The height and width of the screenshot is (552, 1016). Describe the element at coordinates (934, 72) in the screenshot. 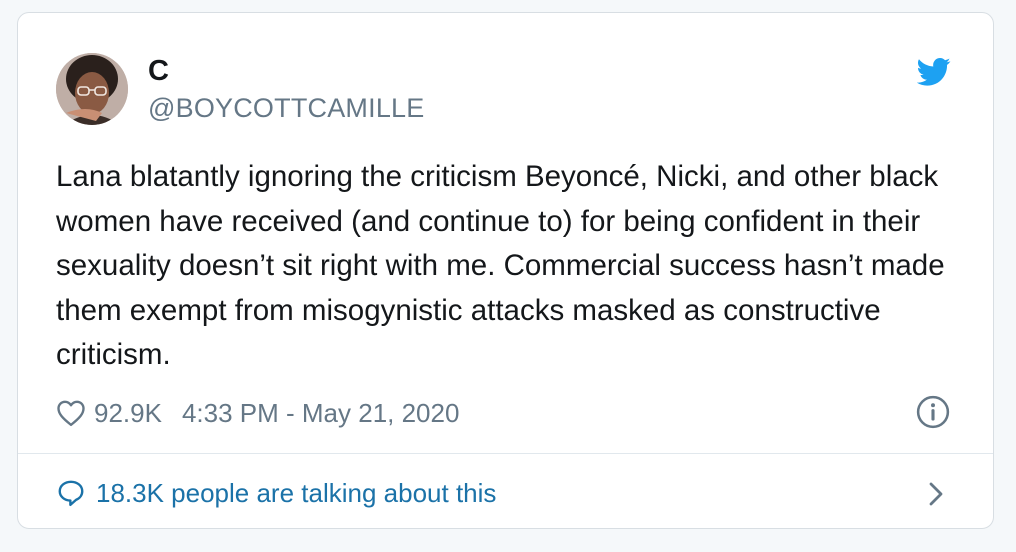

I see `twitter-bird-icon` at that location.